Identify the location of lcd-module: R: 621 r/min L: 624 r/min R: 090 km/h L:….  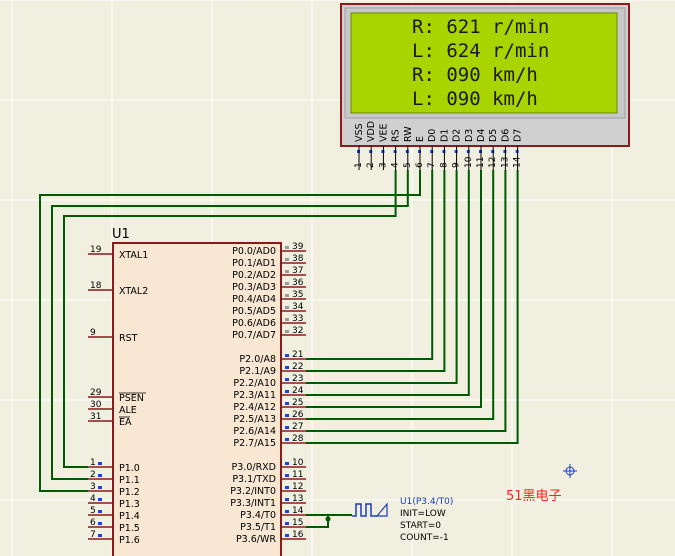
(485, 86).